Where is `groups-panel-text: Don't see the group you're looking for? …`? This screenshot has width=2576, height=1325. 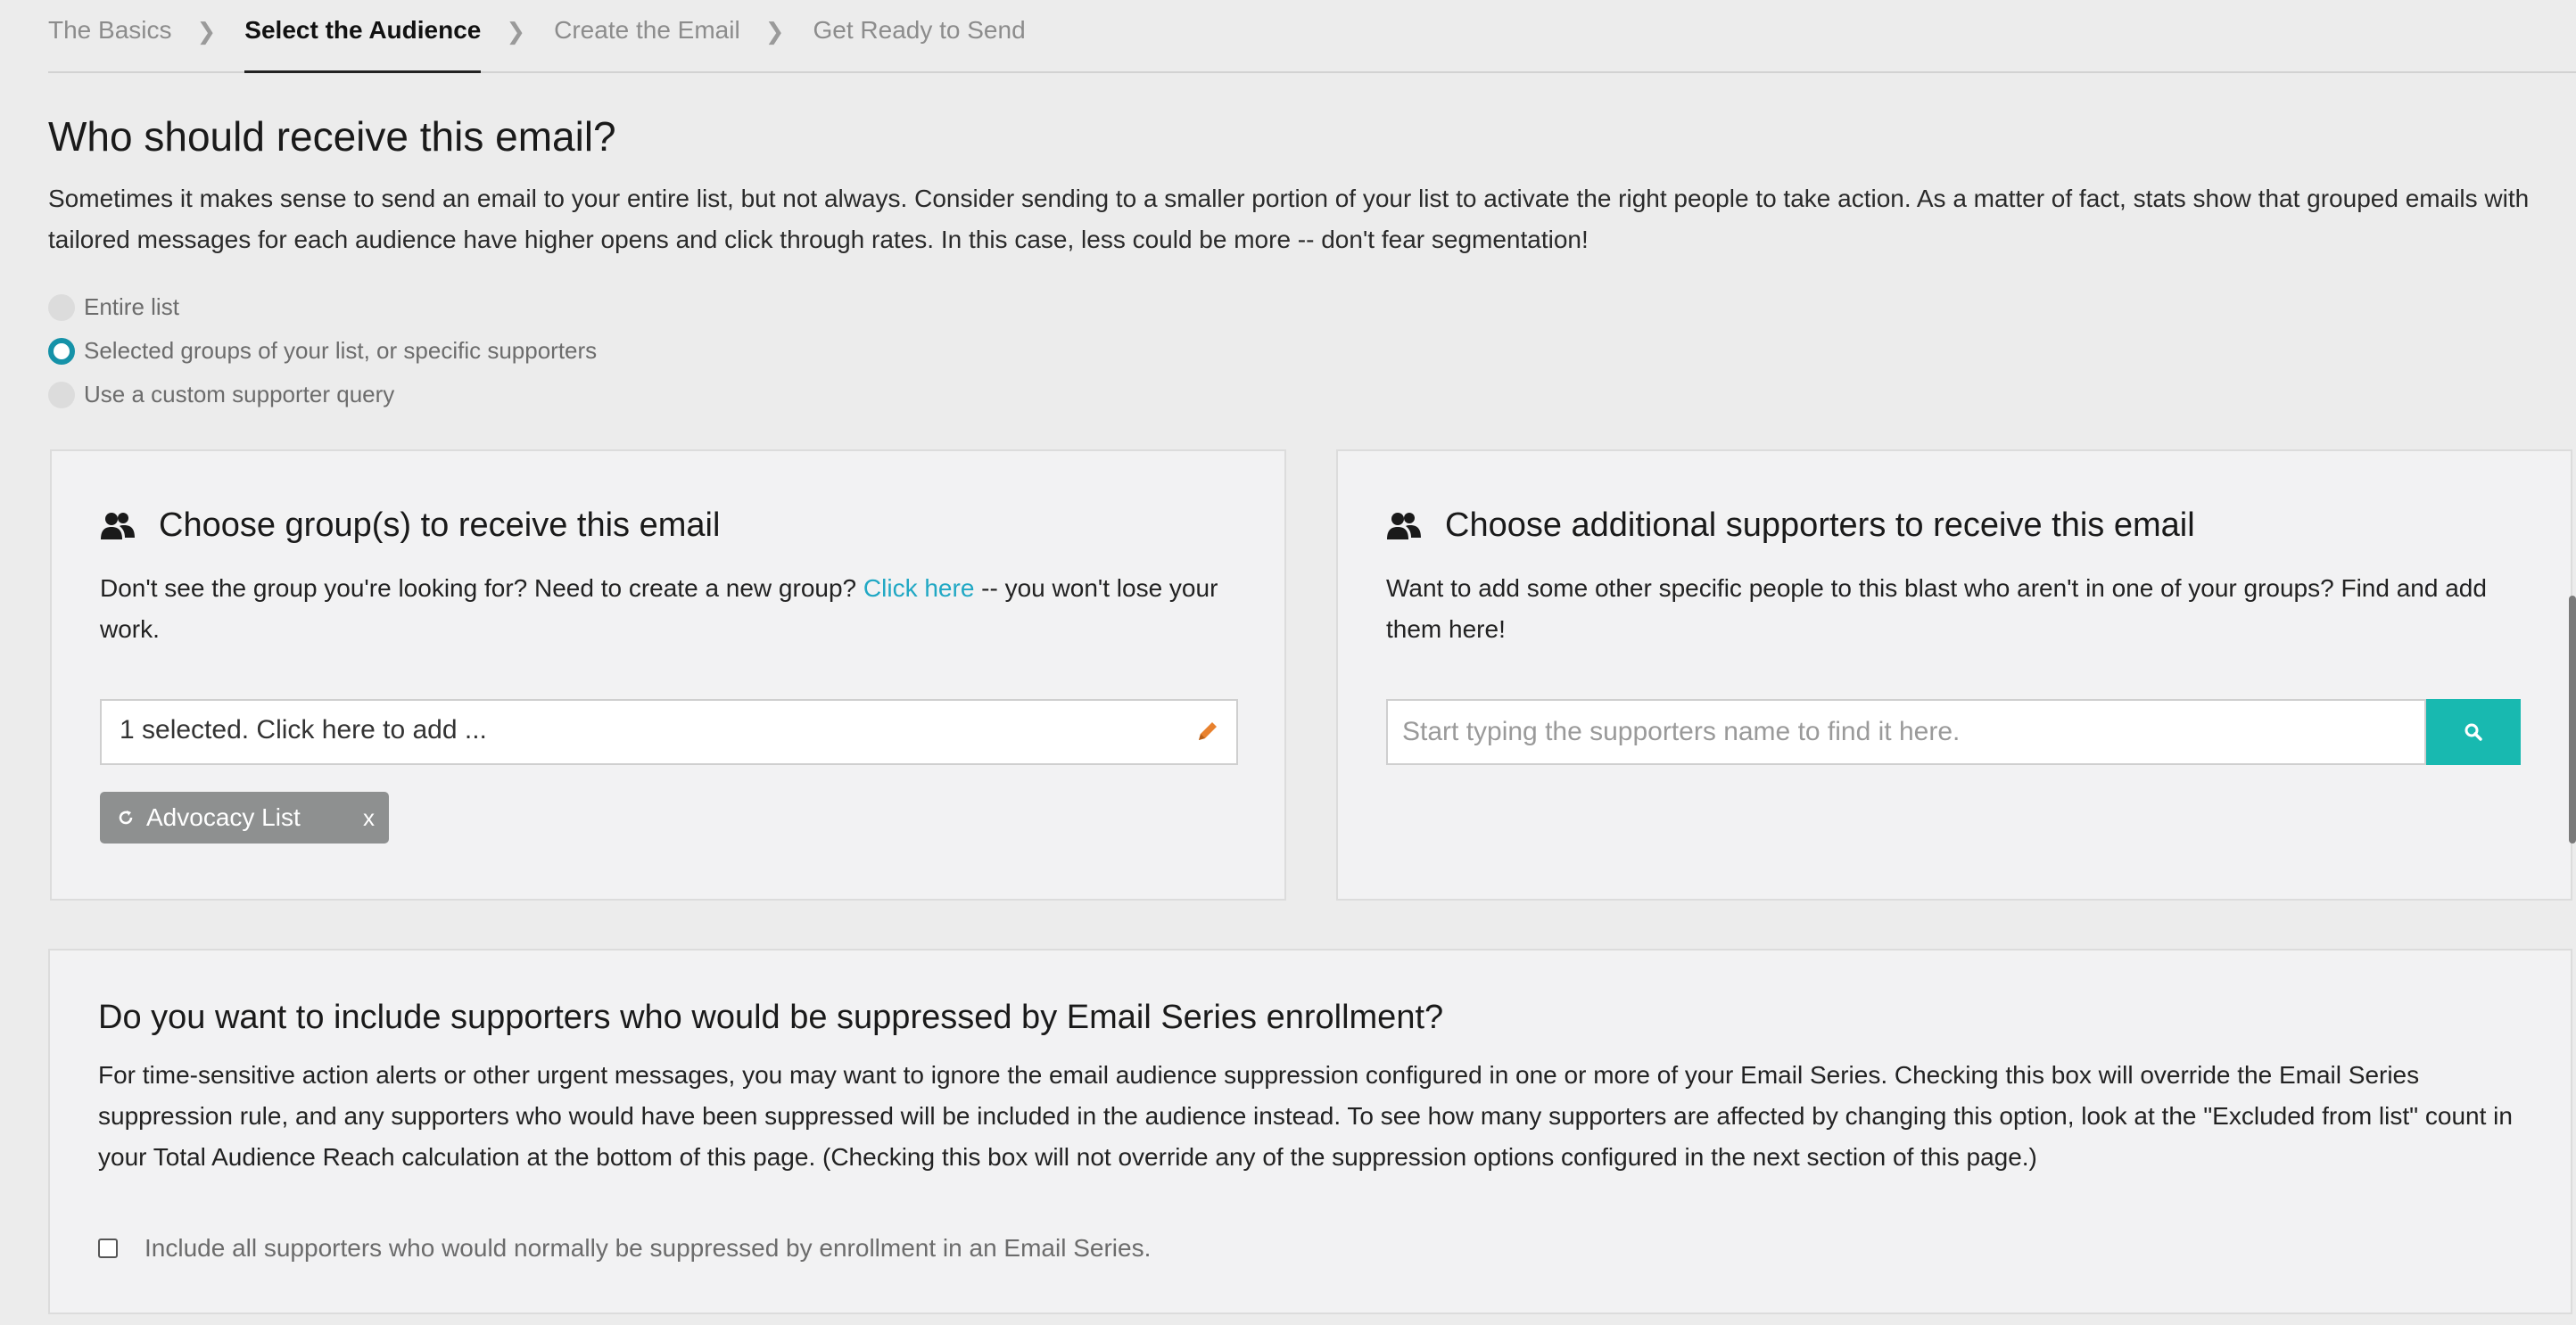 groups-panel-text: Don't see the group you're looking for? … is located at coordinates (668, 609).